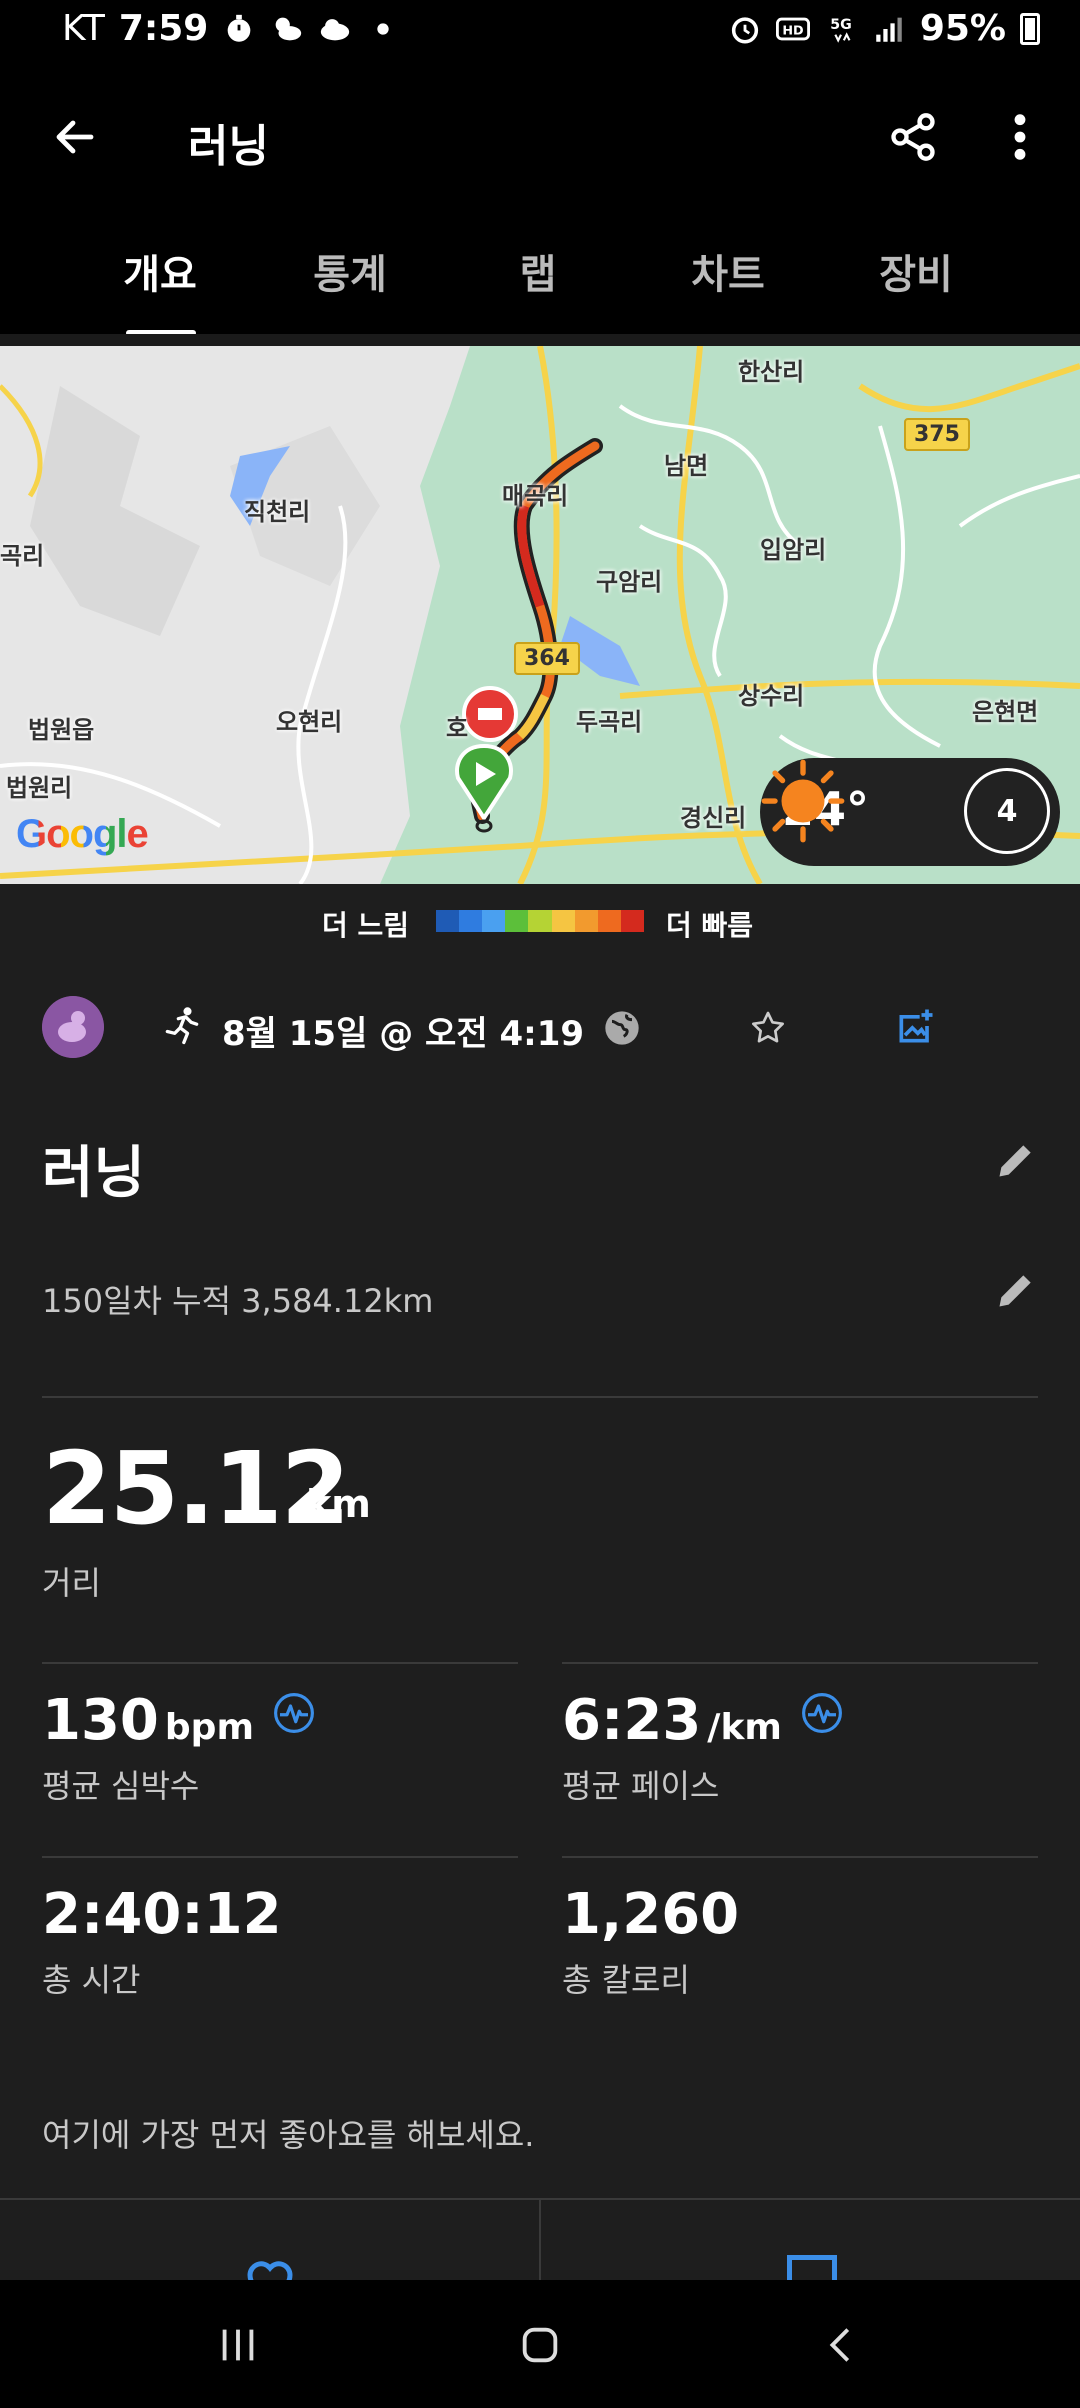 The height and width of the screenshot is (2408, 1080). Describe the element at coordinates (100, 1720) in the screenshot. I see `heart-rate-value: 130` at that location.